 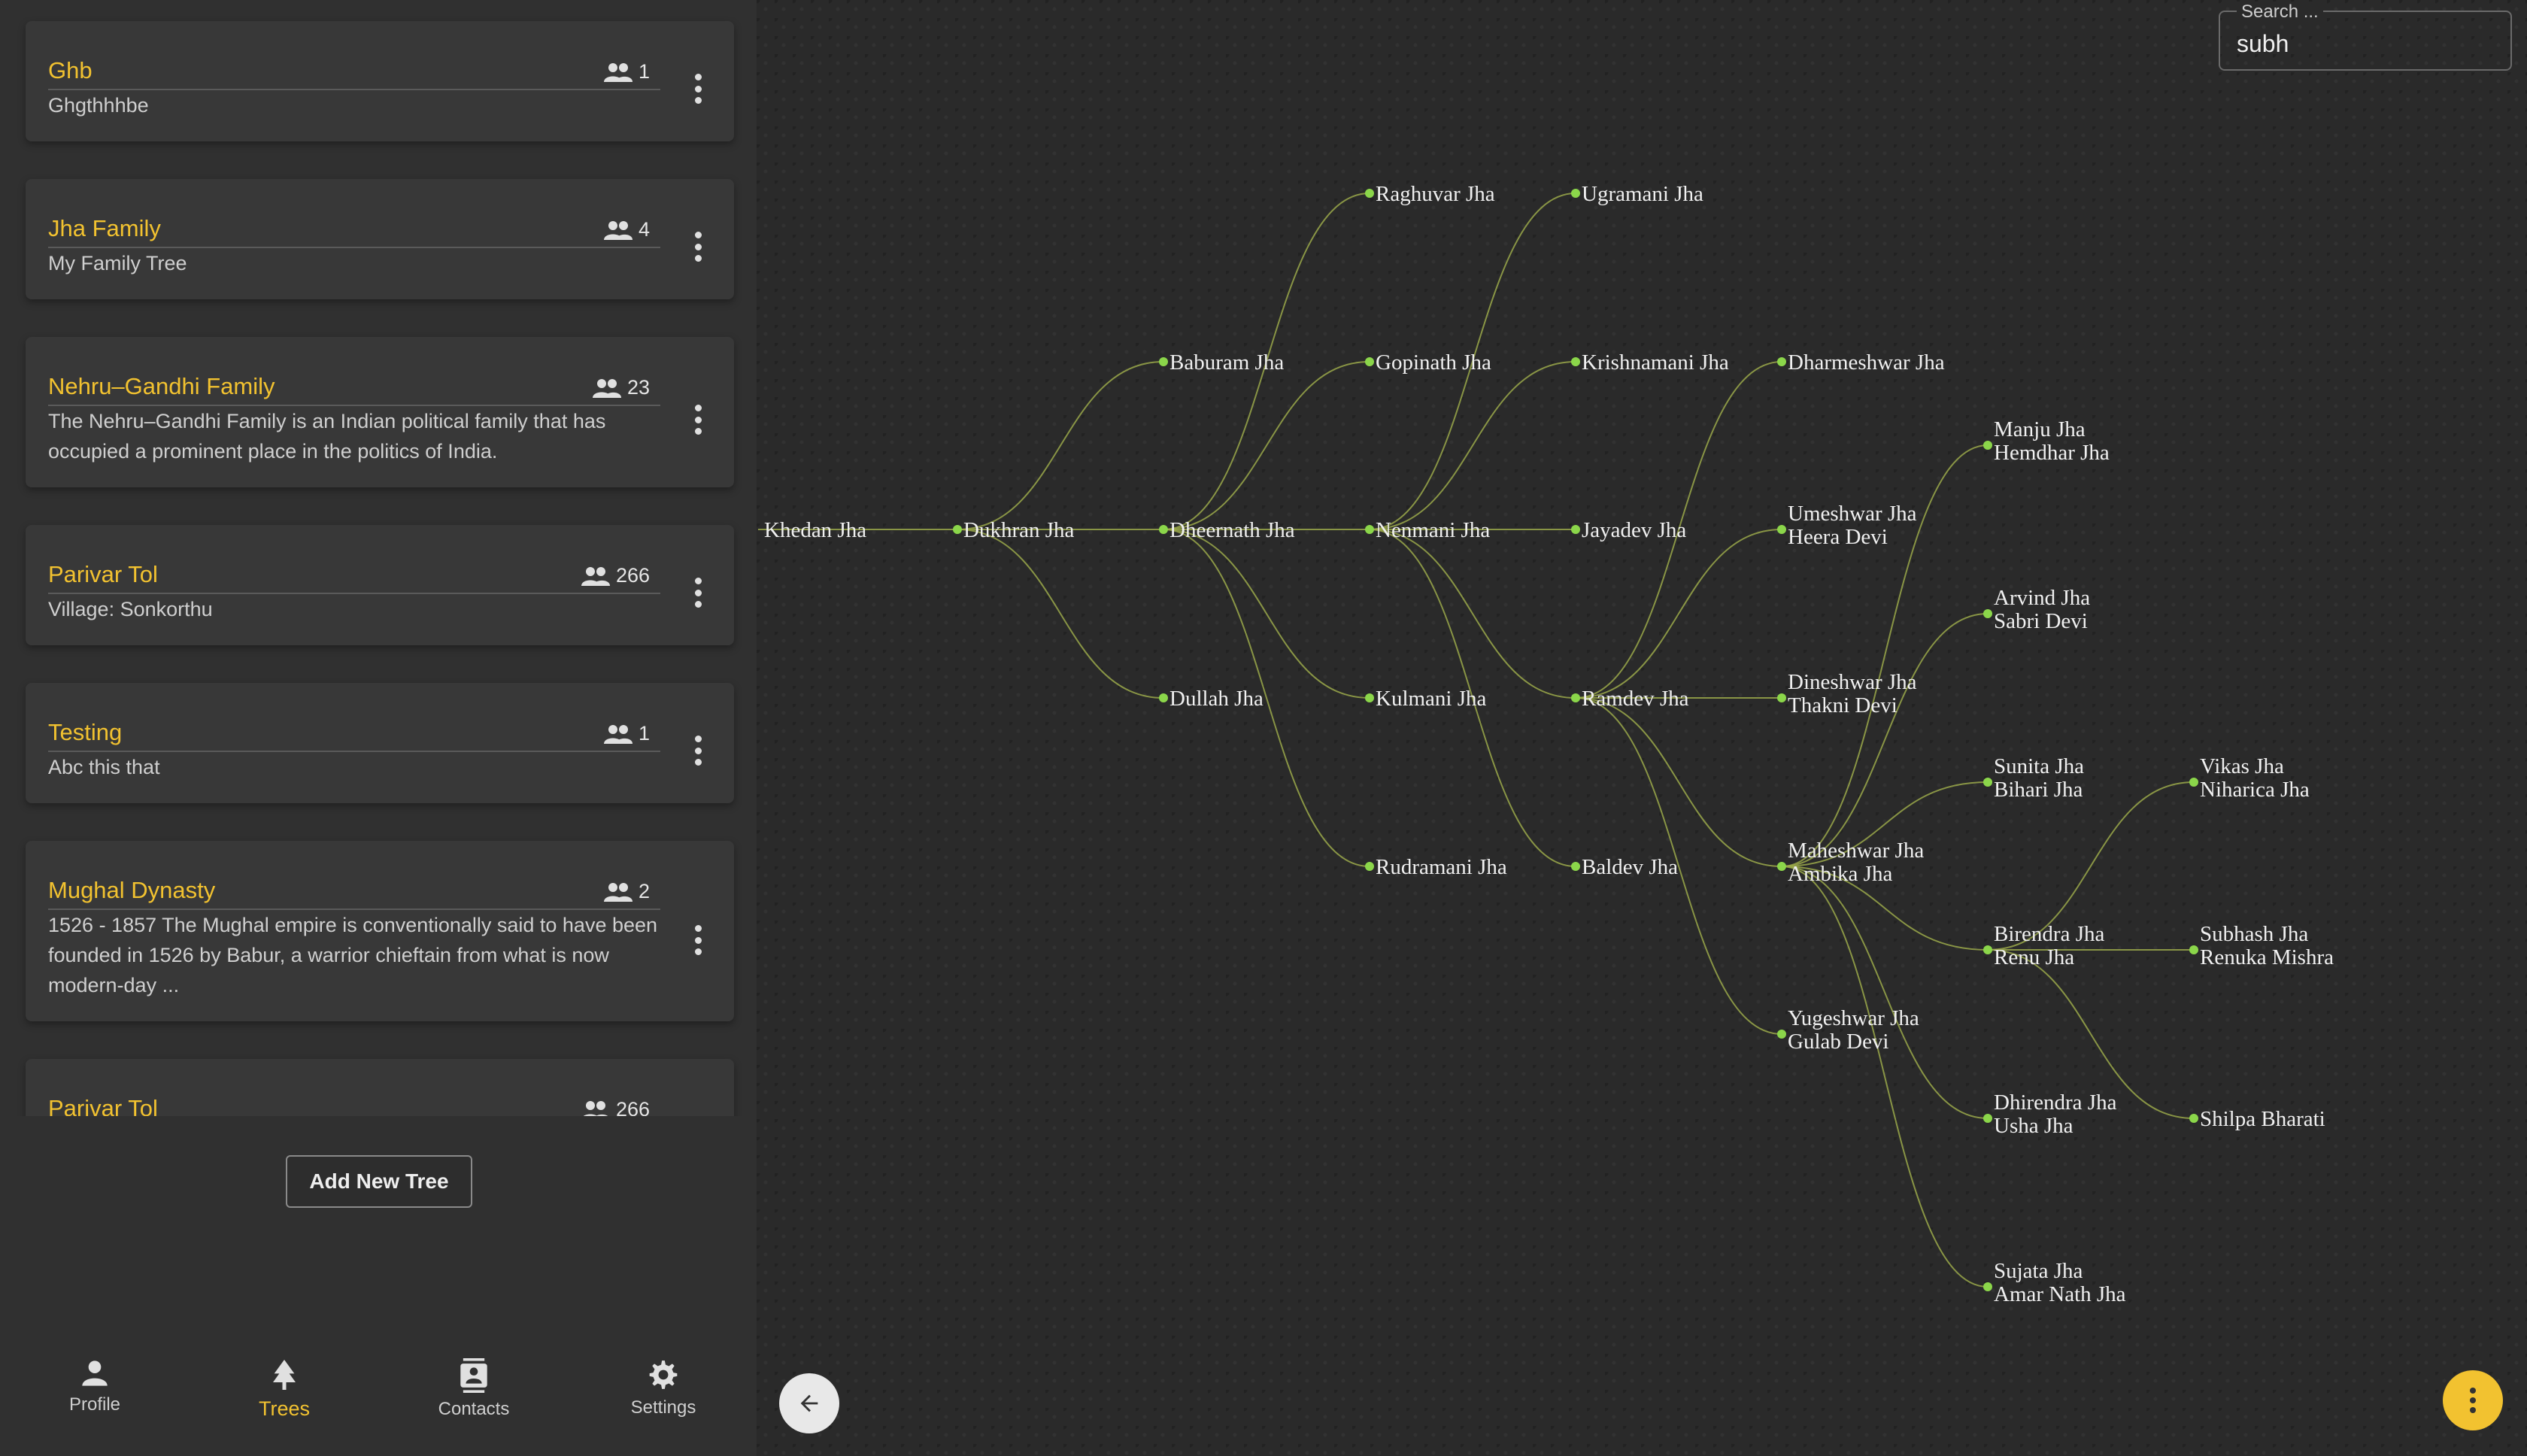 What do you see at coordinates (95, 1373) in the screenshot?
I see `person-icon` at bounding box center [95, 1373].